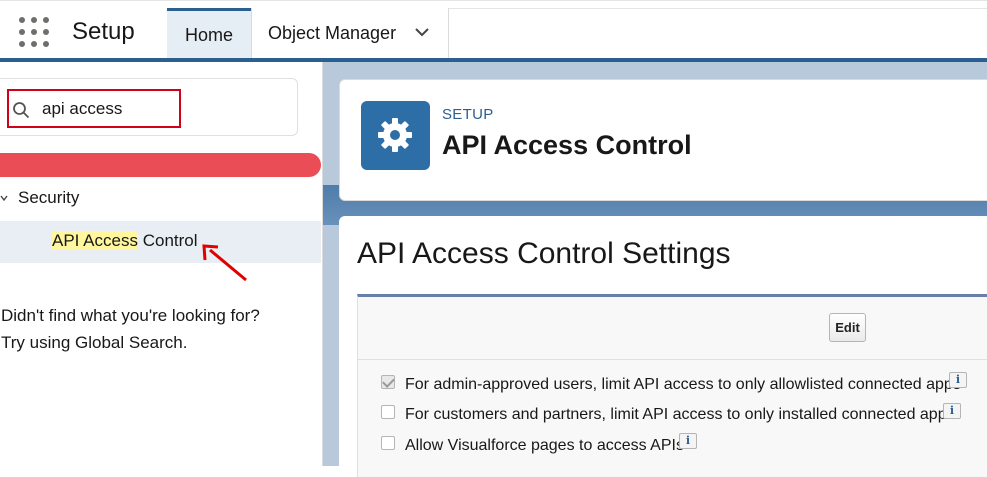 The image size is (987, 477). I want to click on search-match-highlight: API Access, so click(95, 240).